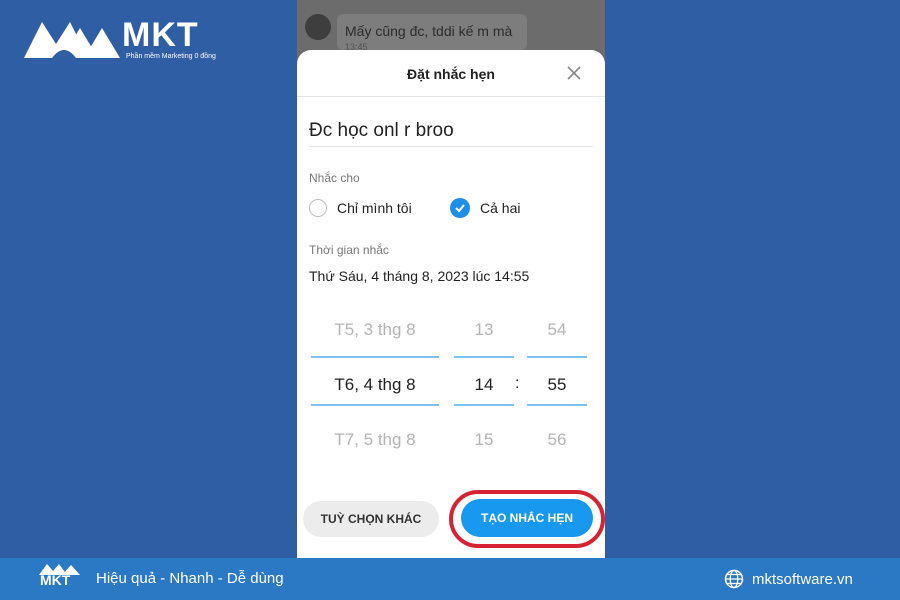 This screenshot has height=600, width=900. I want to click on footer-logo-text: MKT, so click(55, 580).